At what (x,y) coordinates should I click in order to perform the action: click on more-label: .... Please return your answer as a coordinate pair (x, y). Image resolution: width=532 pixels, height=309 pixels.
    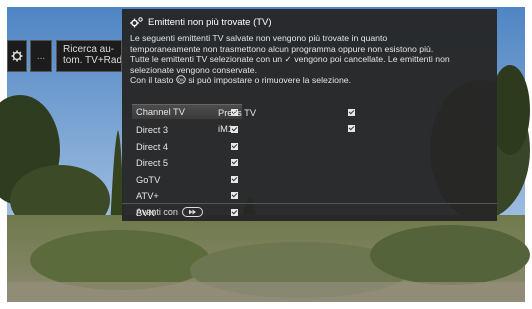
    Looking at the image, I should click on (41, 56).